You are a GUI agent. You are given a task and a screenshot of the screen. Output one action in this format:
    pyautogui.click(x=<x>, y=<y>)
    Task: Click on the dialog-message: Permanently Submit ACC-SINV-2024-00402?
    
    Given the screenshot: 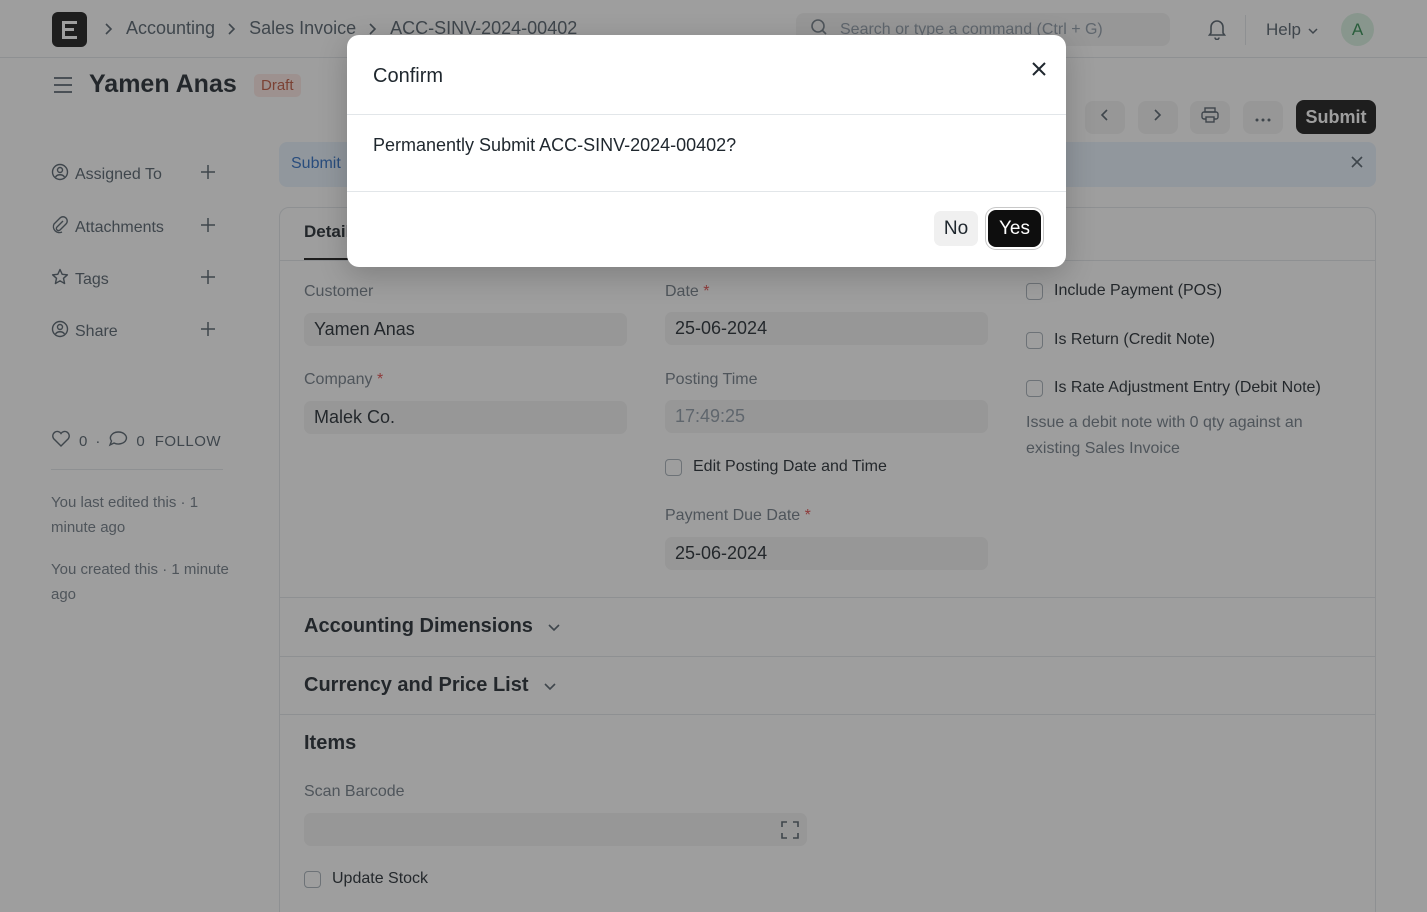 What is the action you would take?
    pyautogui.click(x=555, y=145)
    